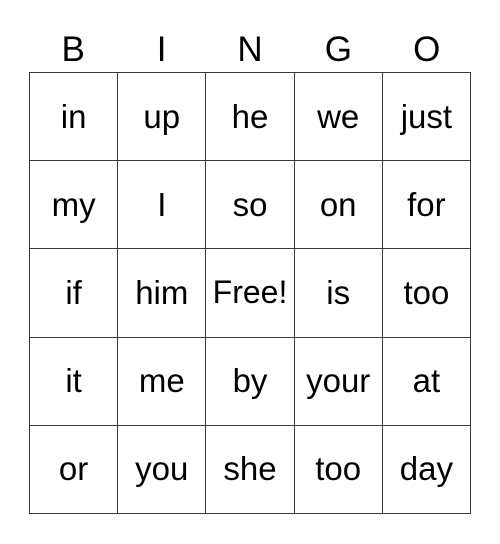 This screenshot has width=500, height=544. Describe the element at coordinates (338, 117) in the screenshot. I see `bingo-cell: we` at that location.